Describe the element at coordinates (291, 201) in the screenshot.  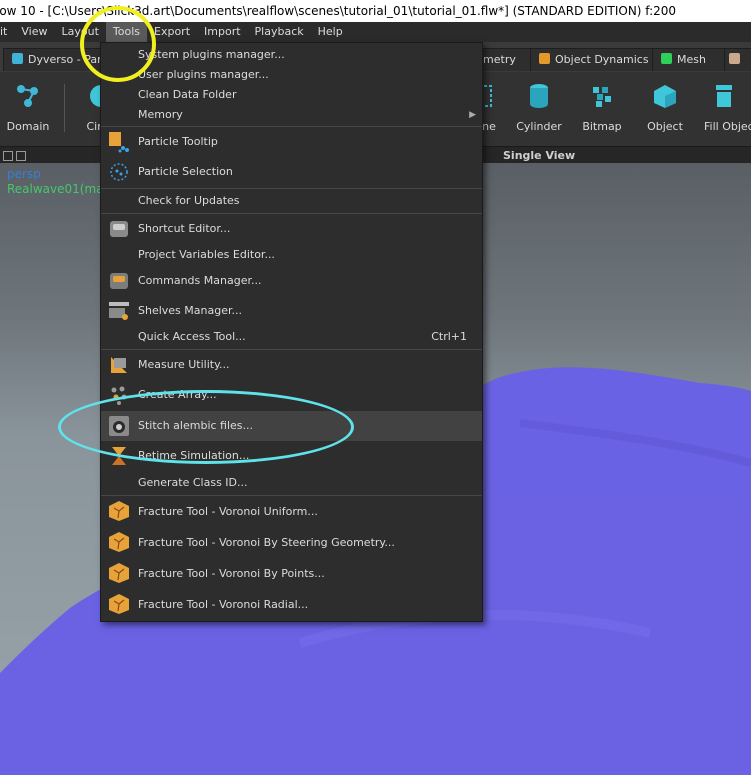
I see `menu-item-check-for-updates: Check for Updates` at that location.